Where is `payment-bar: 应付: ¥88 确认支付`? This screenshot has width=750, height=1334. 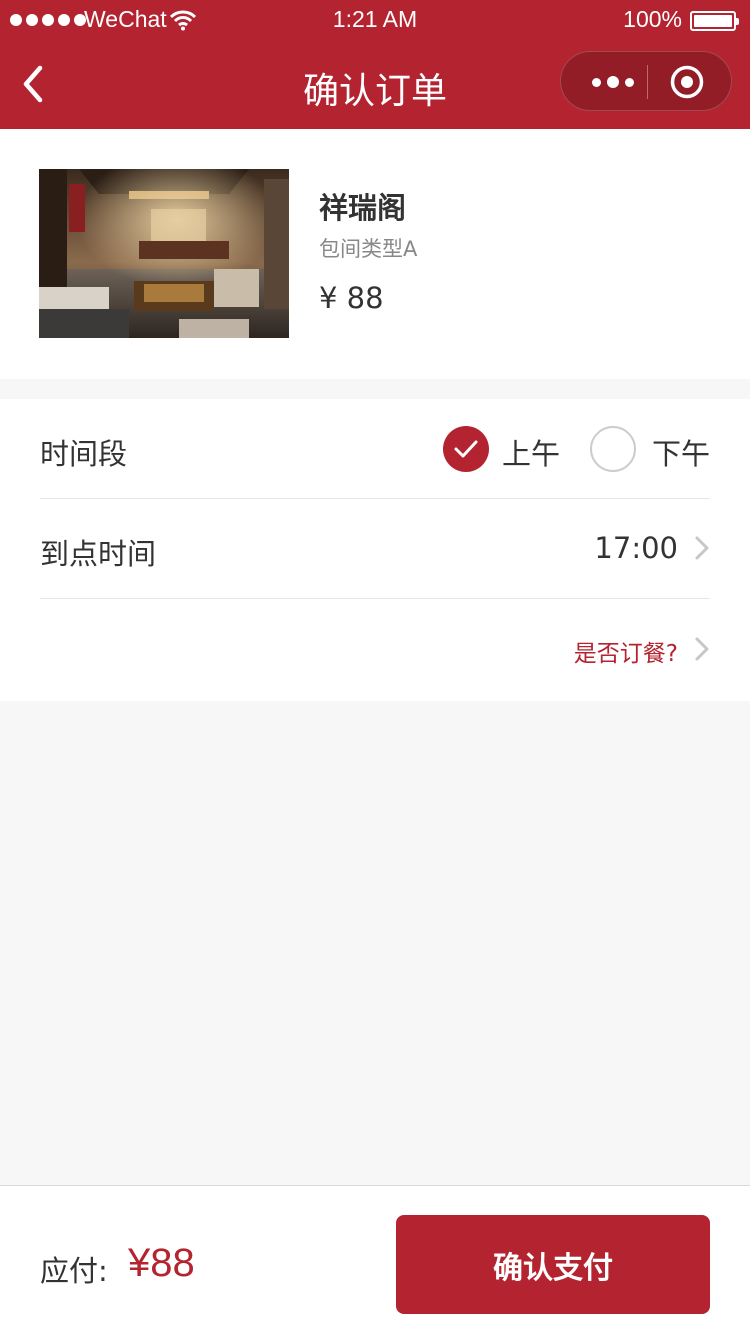 payment-bar: 应付: ¥88 确认支付 is located at coordinates (375, 1259).